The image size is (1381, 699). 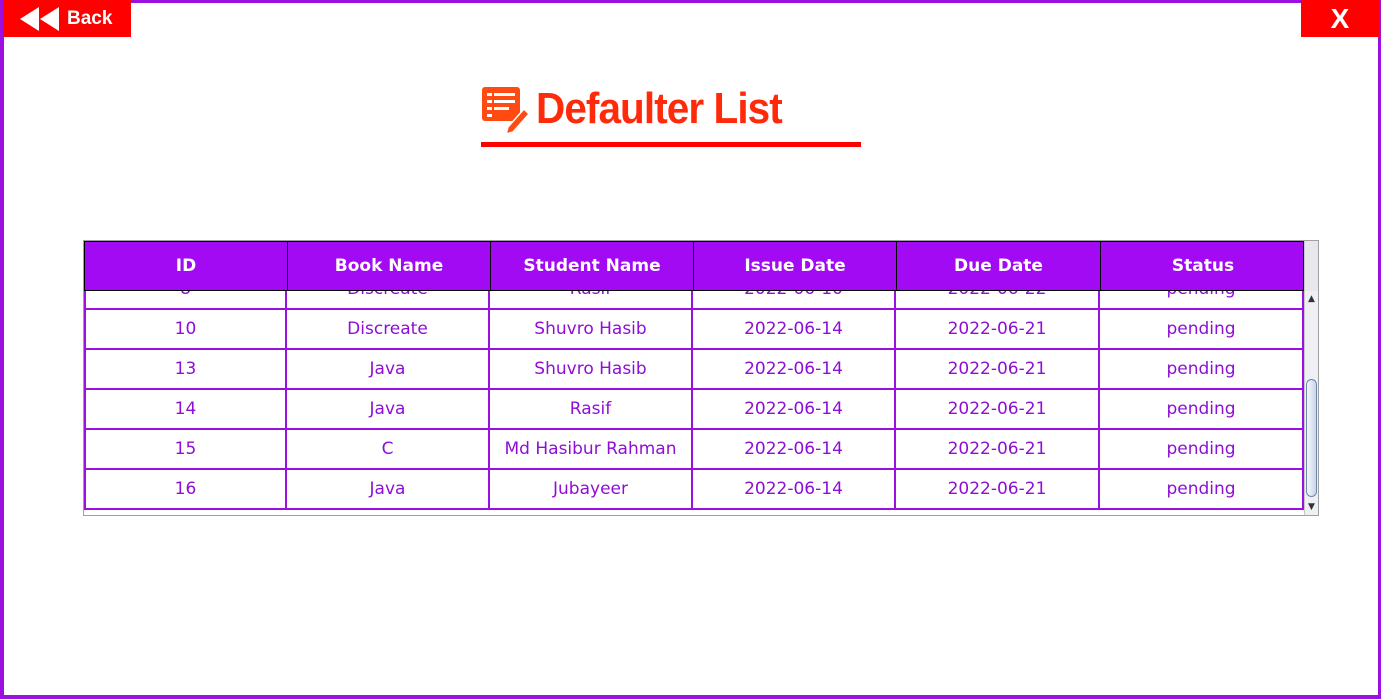 I want to click on page-heading: Defaulter List, so click(x=641, y=109).